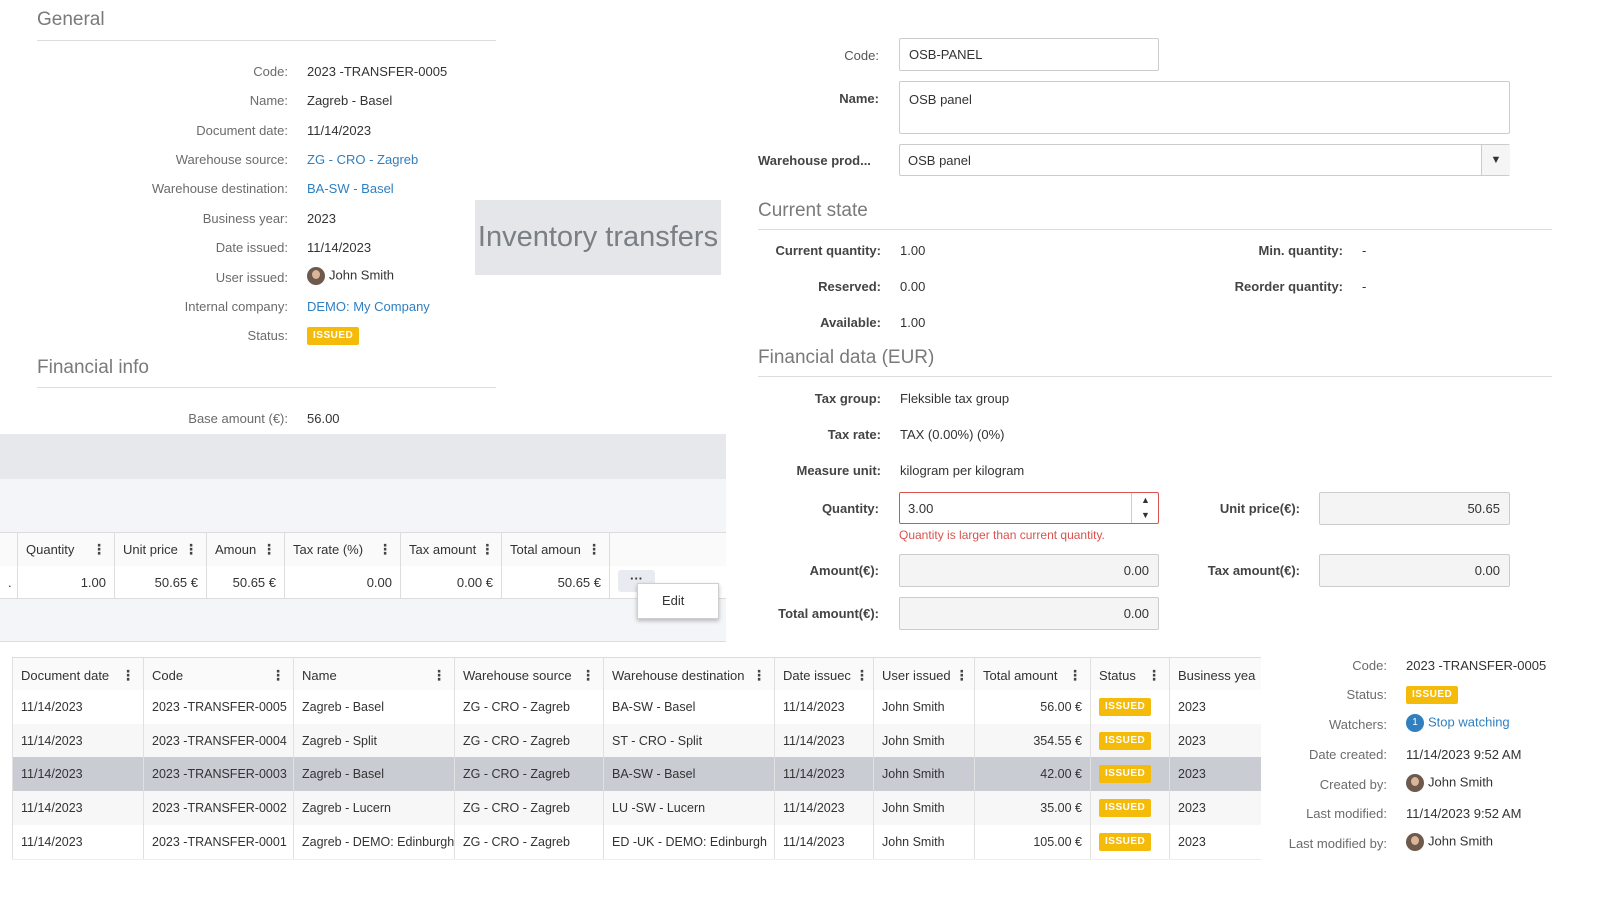  What do you see at coordinates (368, 306) in the screenshot?
I see `internal-company-link: DEMO: My Company` at bounding box center [368, 306].